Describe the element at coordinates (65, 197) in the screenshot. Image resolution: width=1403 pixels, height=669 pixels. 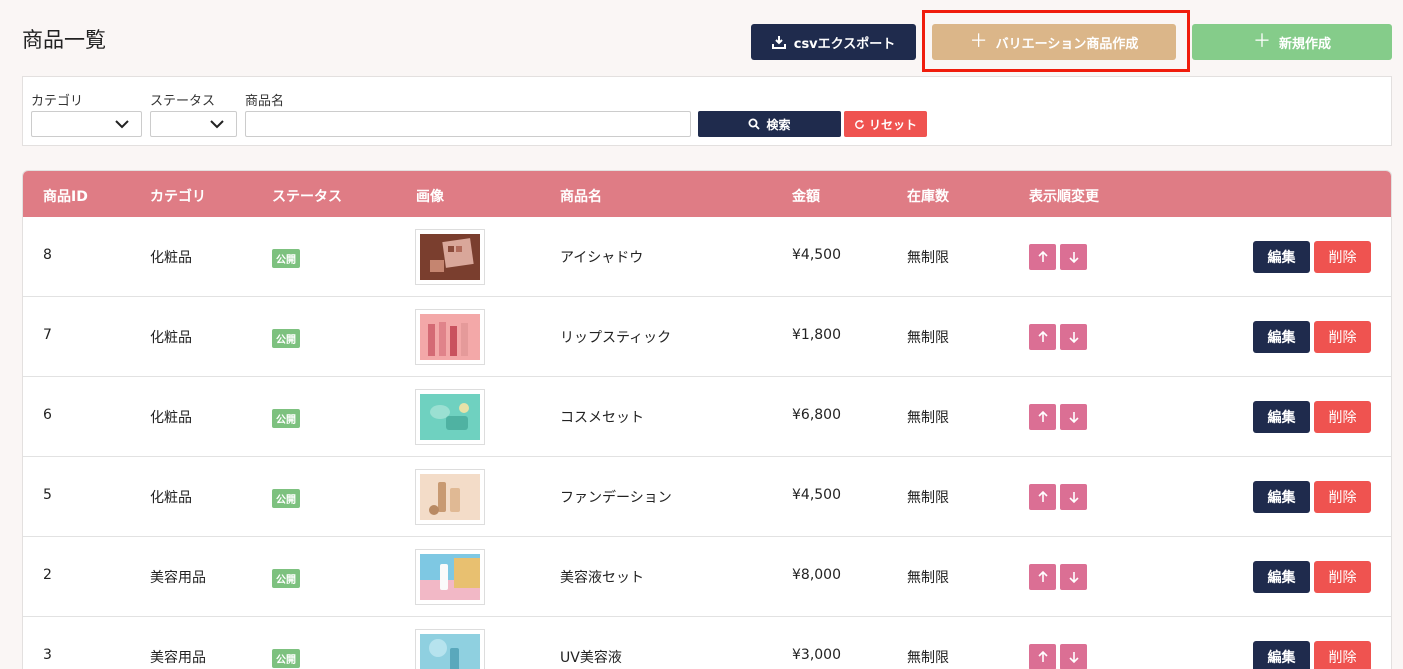
I see `header-product-id: 商品ID` at that location.